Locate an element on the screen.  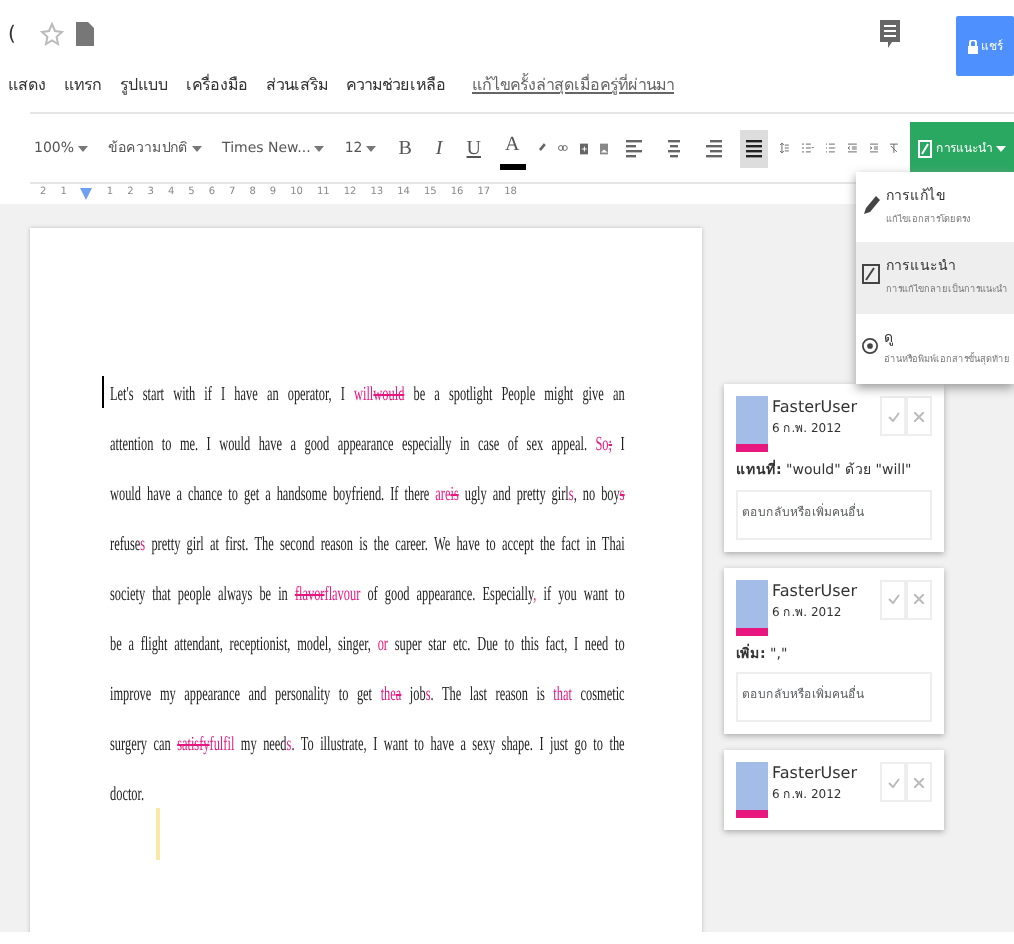
document-line: surgery can satisfyfulfil my needs. To illustrate, I want to have a sexy shape. I just go to the is located at coordinates (367, 747).